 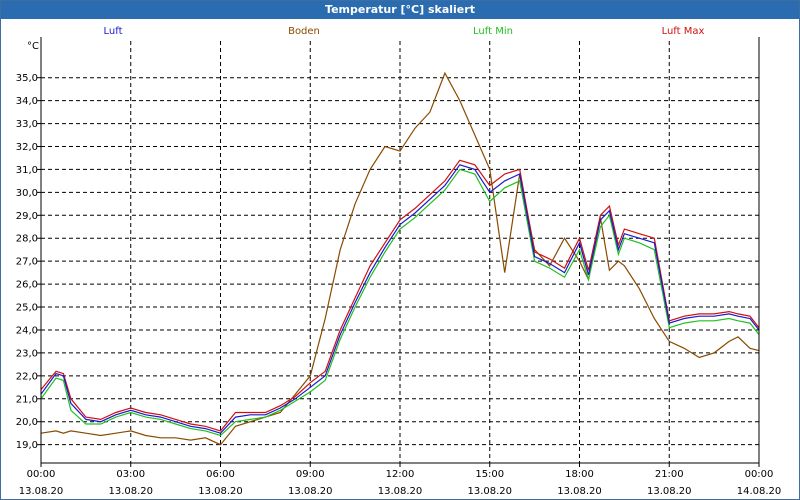 I want to click on x-tick-time-label: 09:00, so click(x=310, y=474).